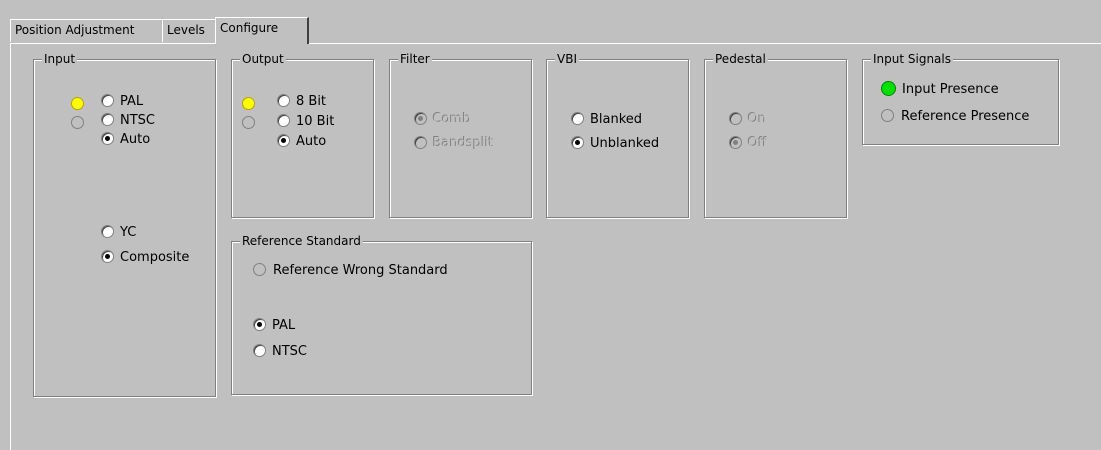 The image size is (1101, 450). What do you see at coordinates (77, 103) in the screenshot?
I see `input-led-1-icon` at bounding box center [77, 103].